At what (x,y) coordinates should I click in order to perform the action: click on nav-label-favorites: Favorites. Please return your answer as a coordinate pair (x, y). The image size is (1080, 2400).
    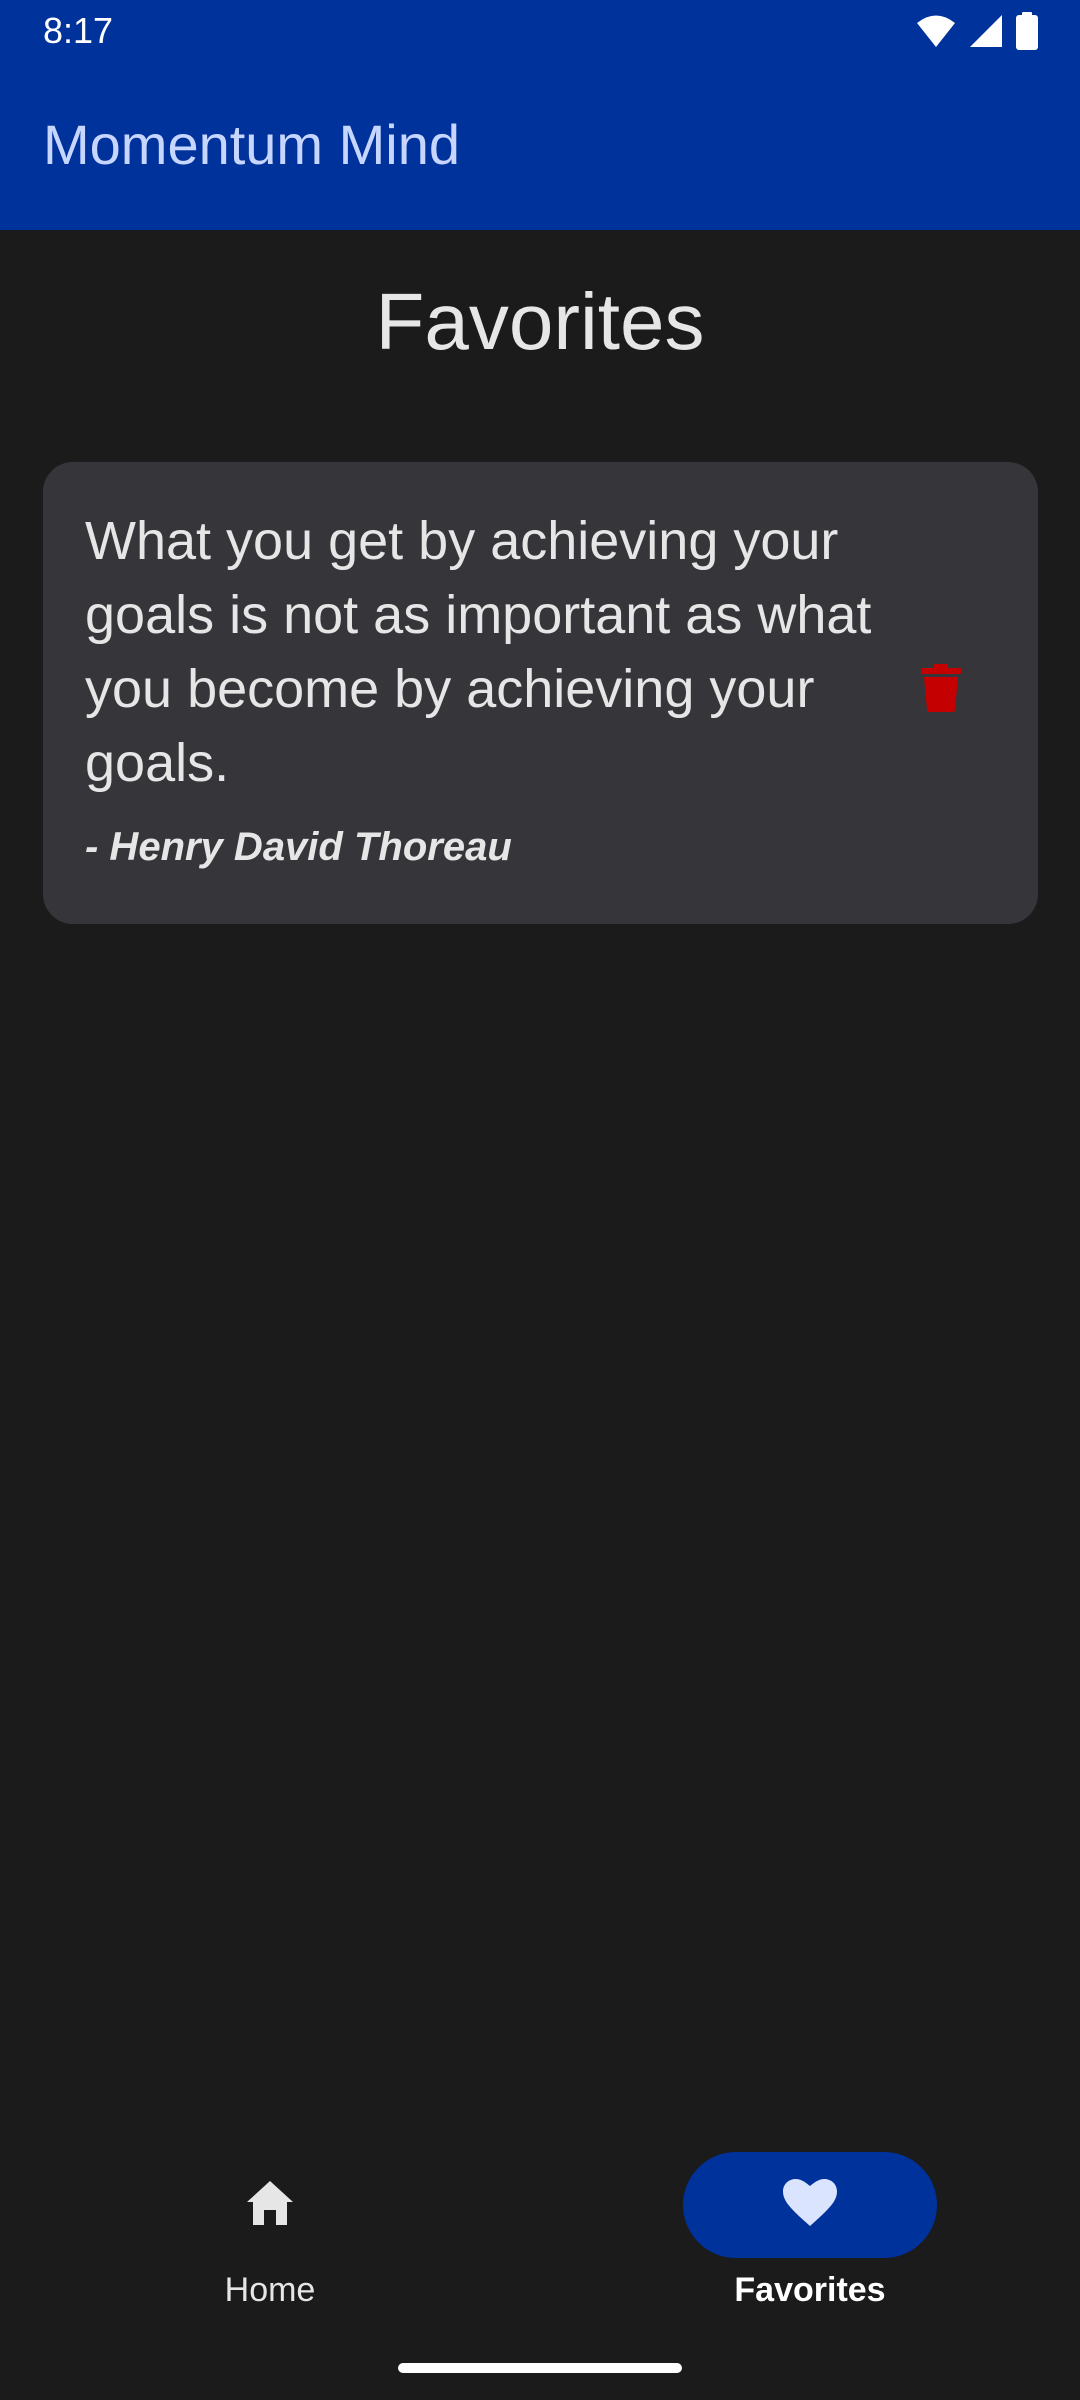
    Looking at the image, I should click on (810, 2290).